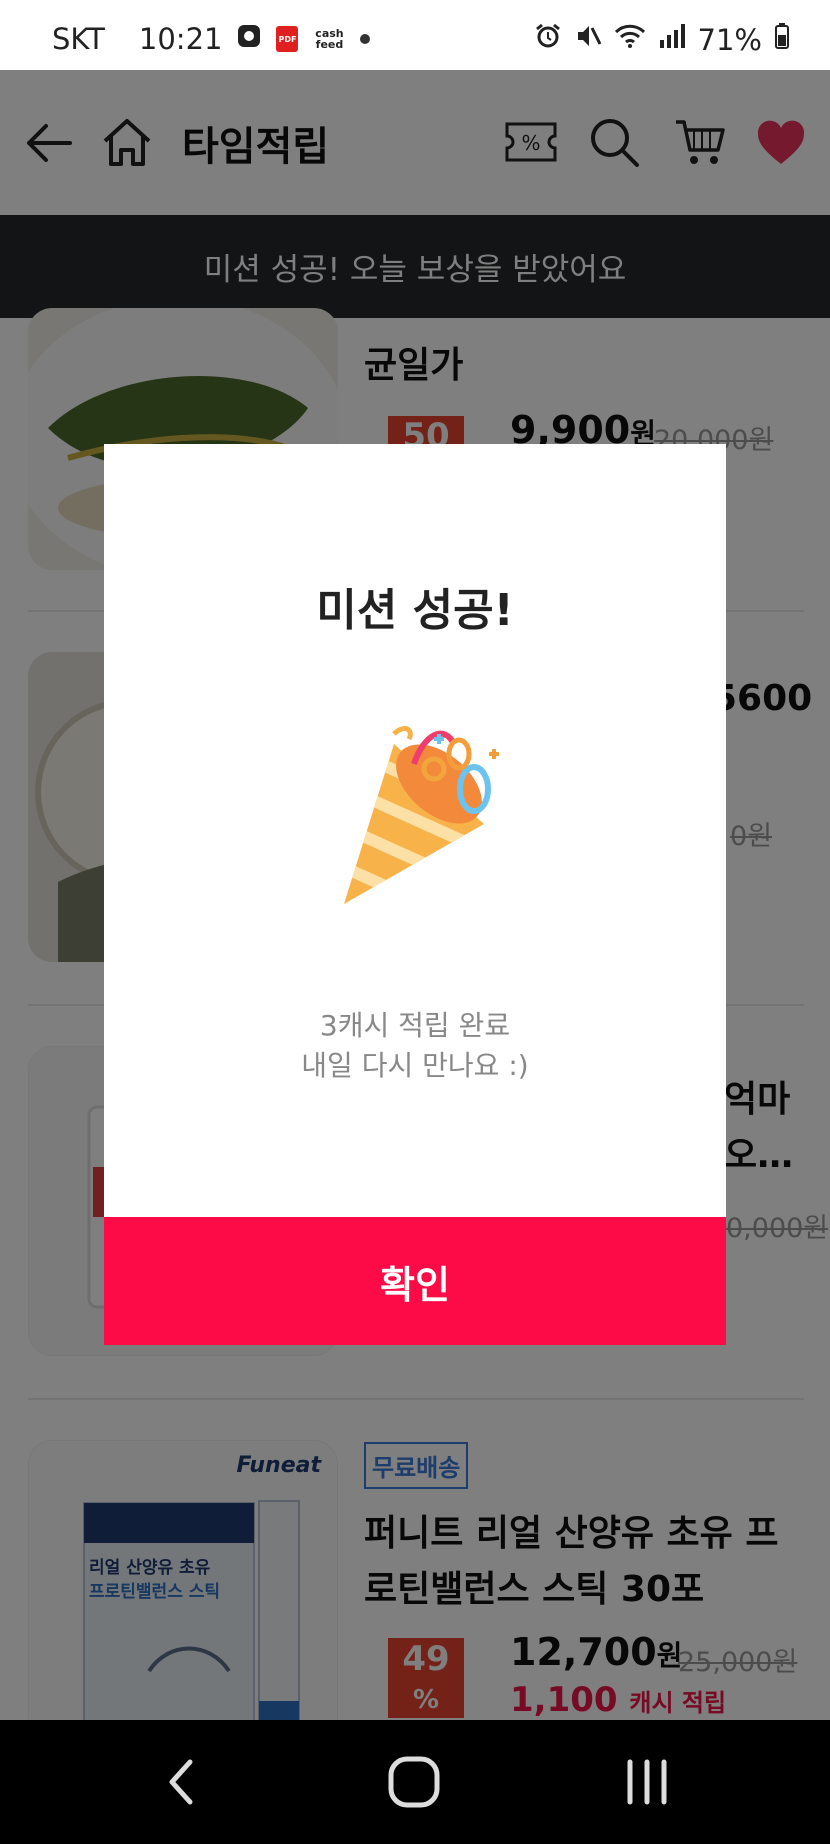  I want to click on status-bar: SKT 10:21 PDF cash feed 71%, so click(415, 35).